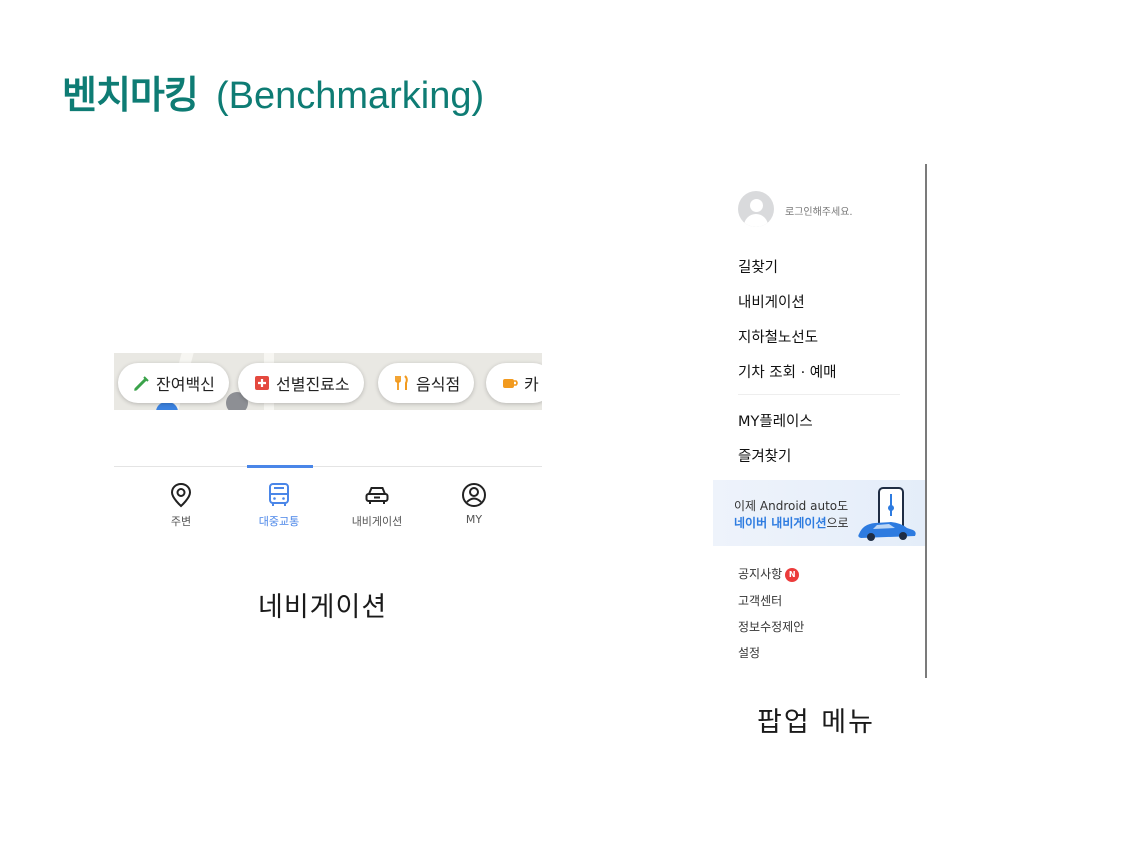 Image resolution: width=1140 pixels, height=855 pixels. I want to click on menu-item-subway-map: 지하철노선도, so click(778, 336).